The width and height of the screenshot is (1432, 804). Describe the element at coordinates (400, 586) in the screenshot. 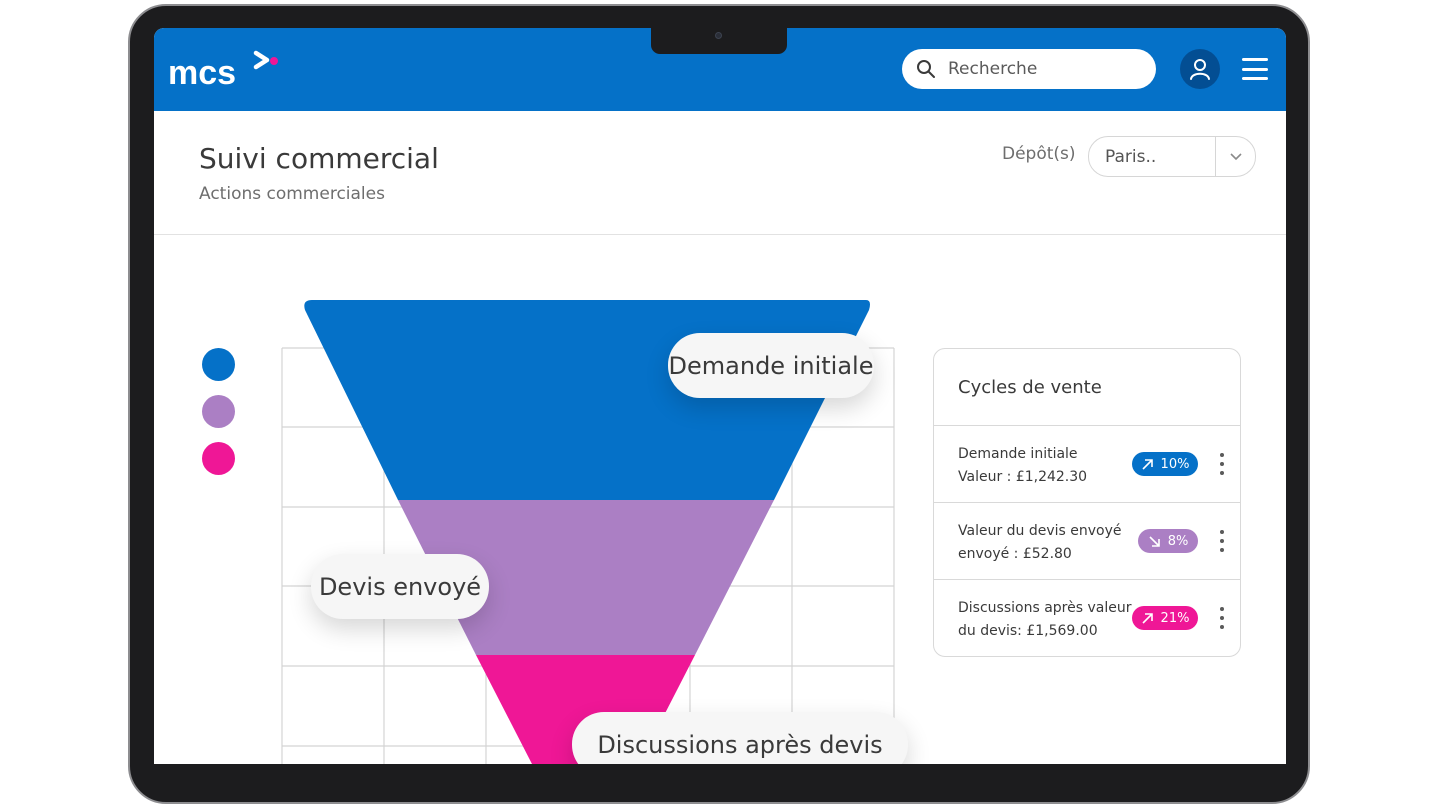

I see `funnel-label-devis-envoye: Devis envoyé` at that location.